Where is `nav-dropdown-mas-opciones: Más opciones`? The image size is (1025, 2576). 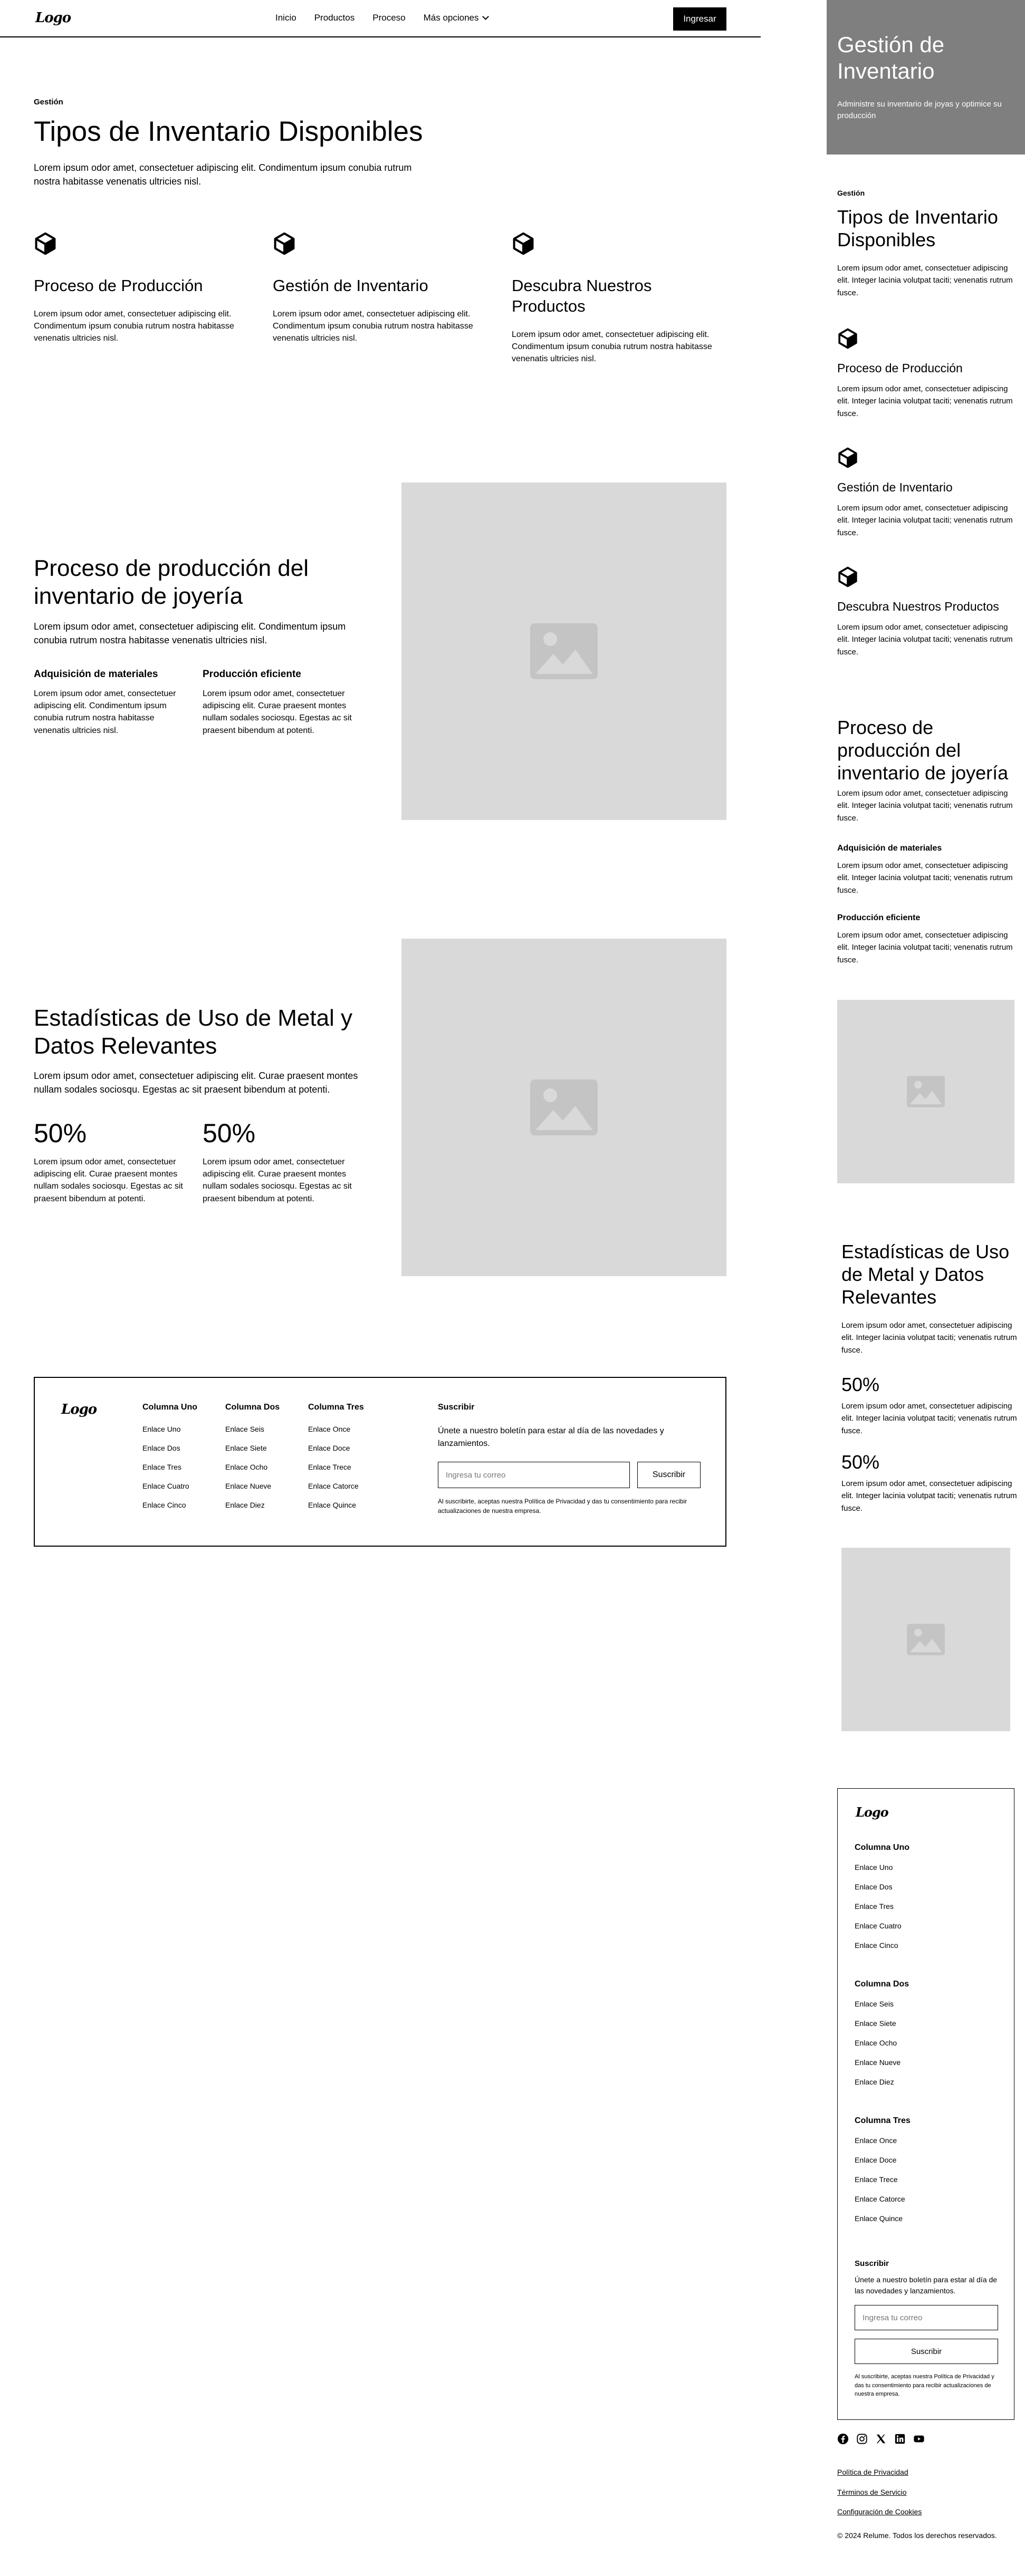
nav-dropdown-mas-opciones: Más opciones is located at coordinates (456, 18).